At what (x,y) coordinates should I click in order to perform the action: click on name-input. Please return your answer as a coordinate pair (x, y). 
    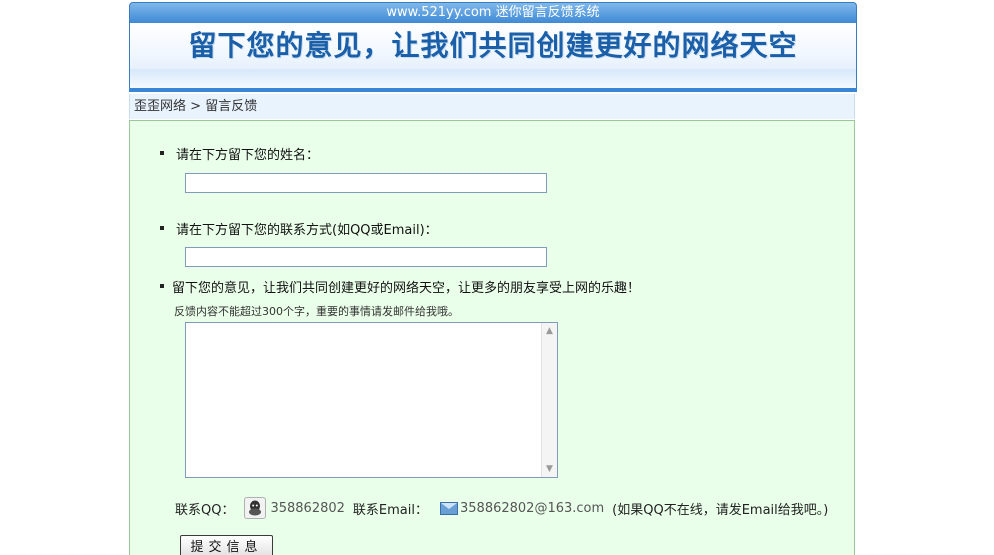
    Looking at the image, I should click on (366, 183).